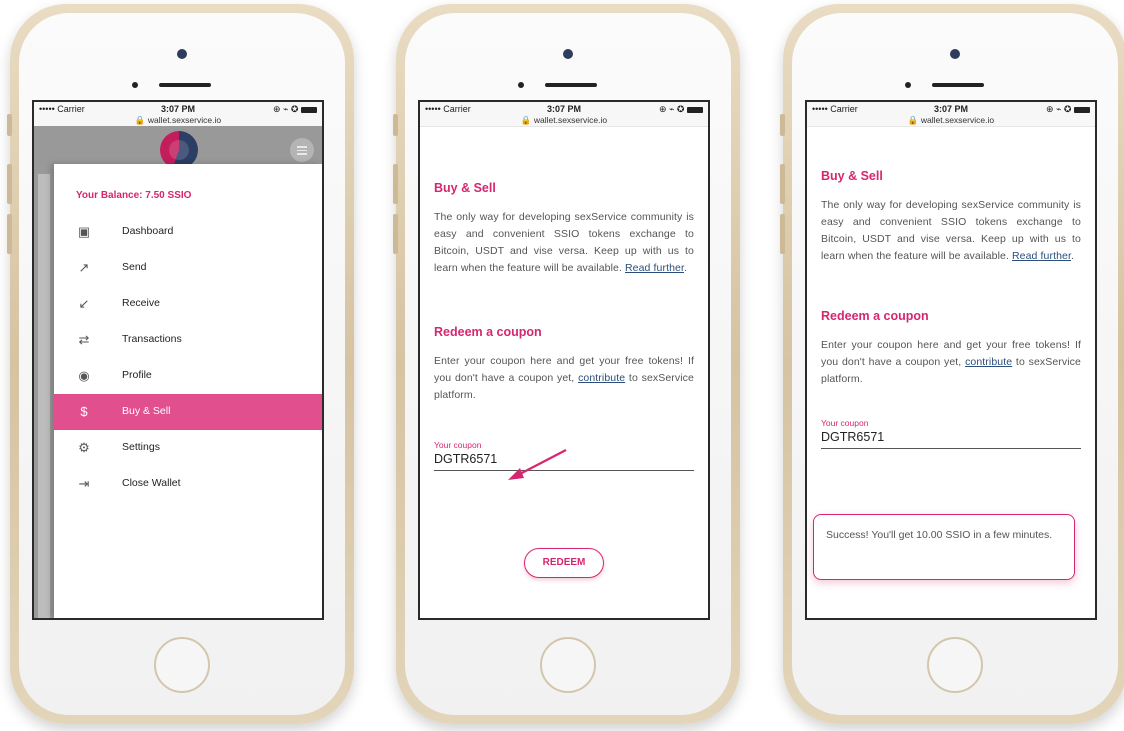 The height and width of the screenshot is (731, 1124). I want to click on coupon-field: Your coupon DGTR6571, so click(951, 433).